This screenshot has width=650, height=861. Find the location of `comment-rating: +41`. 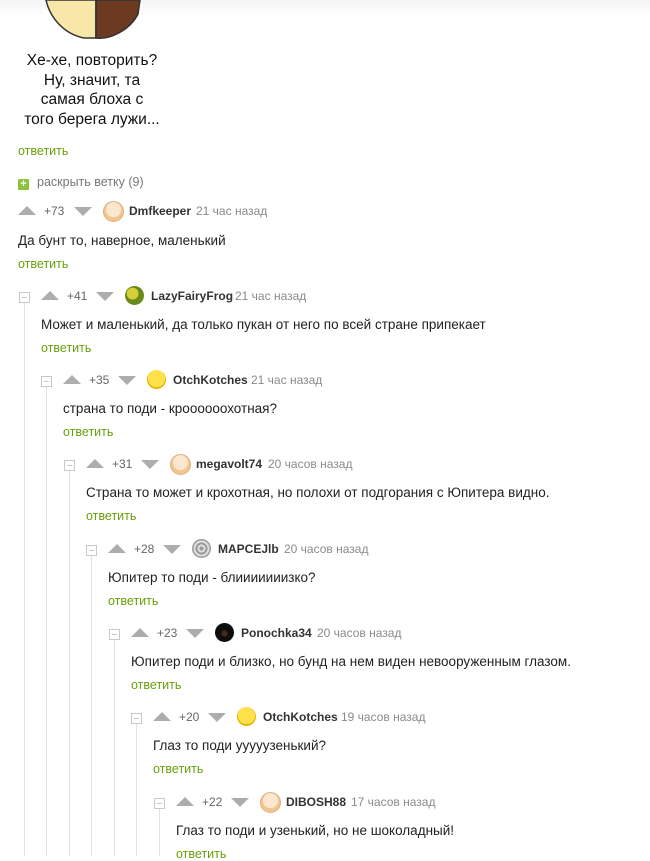

comment-rating: +41 is located at coordinates (77, 296).